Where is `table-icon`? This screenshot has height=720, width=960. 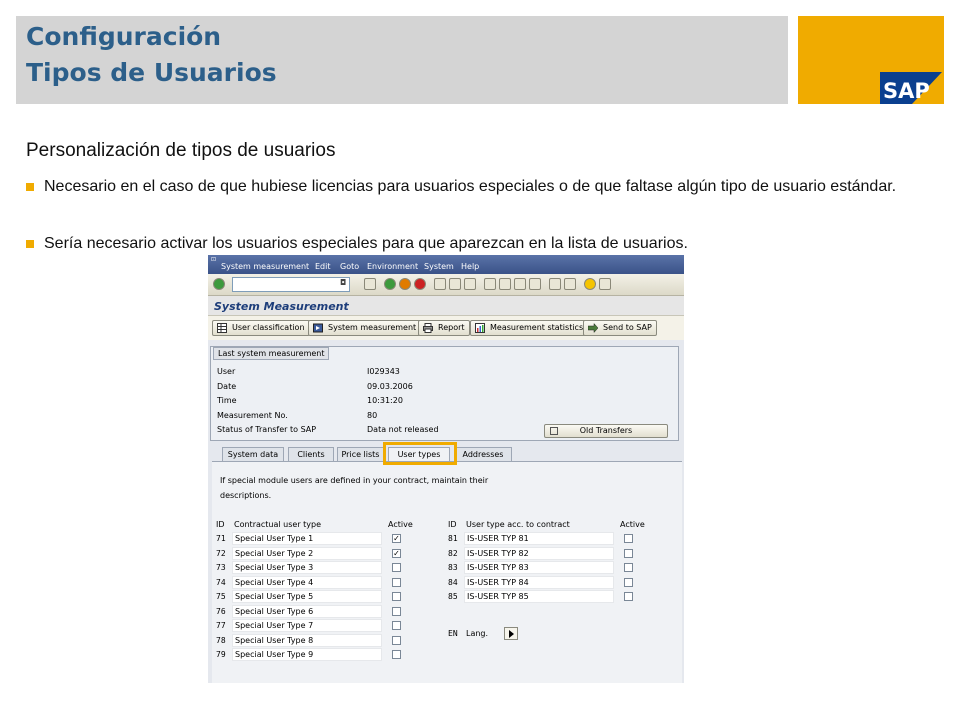
table-icon is located at coordinates (222, 328).